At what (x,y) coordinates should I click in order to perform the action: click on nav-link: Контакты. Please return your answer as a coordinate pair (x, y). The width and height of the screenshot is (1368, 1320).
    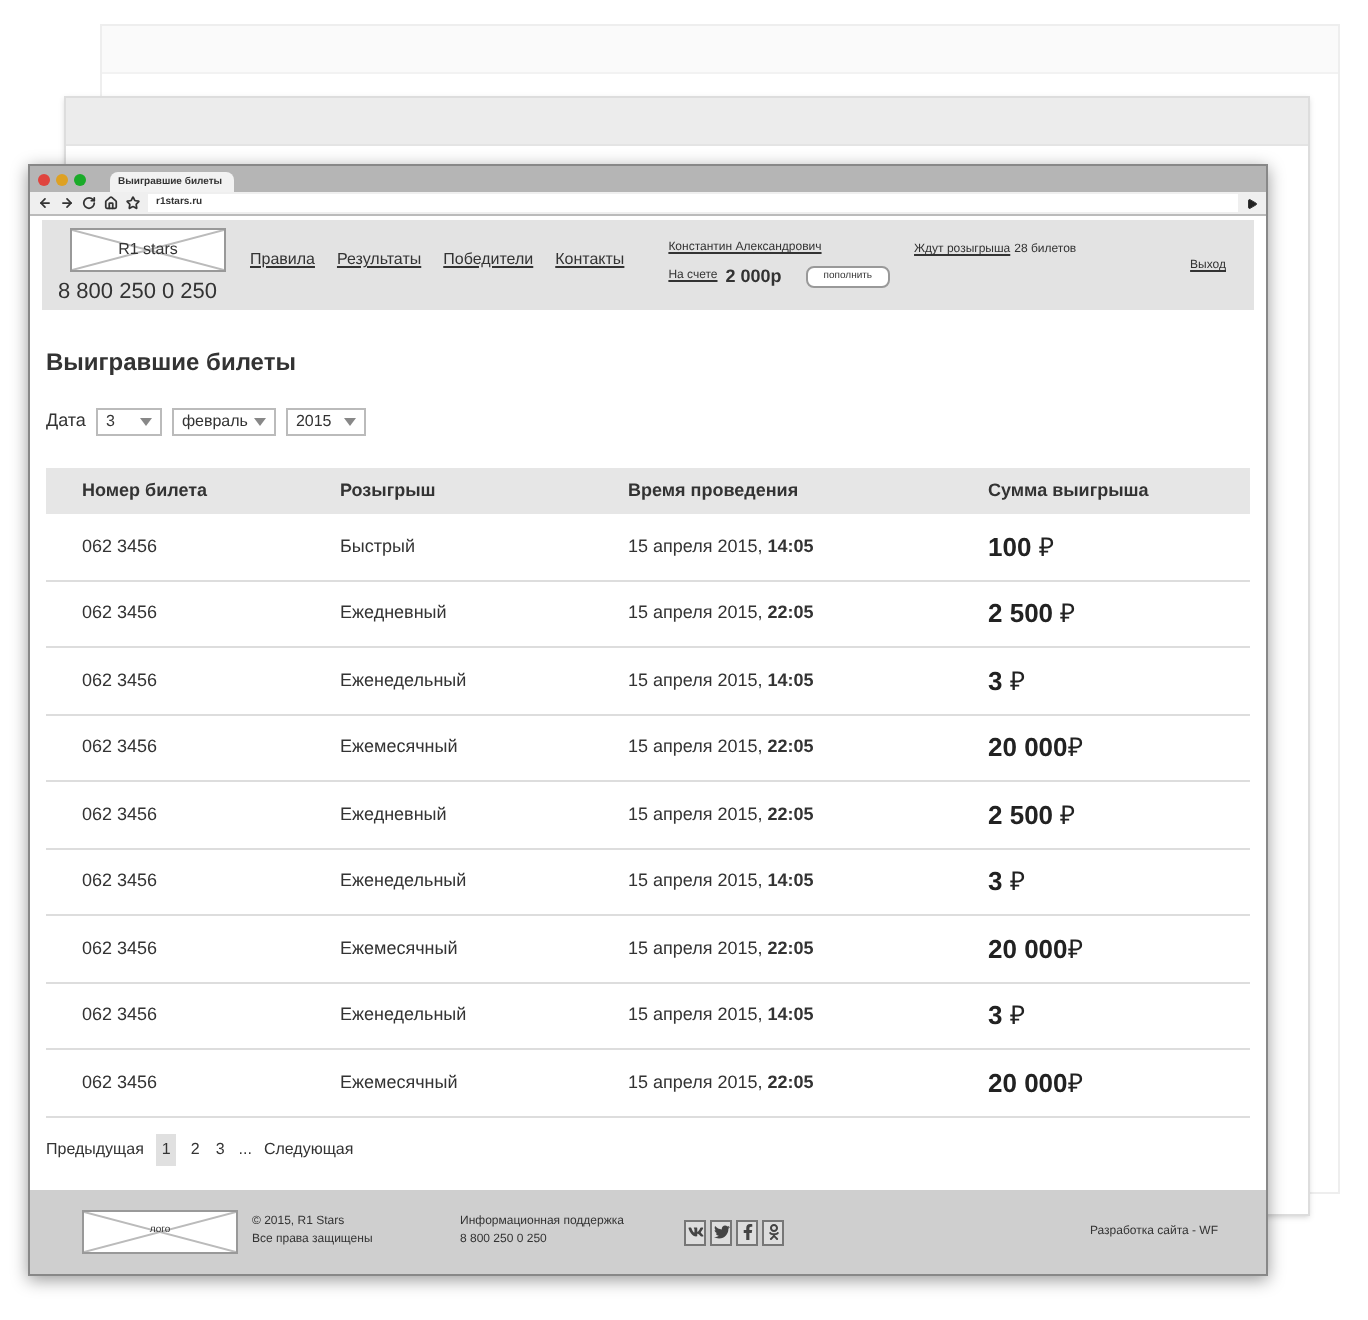
    Looking at the image, I should click on (590, 260).